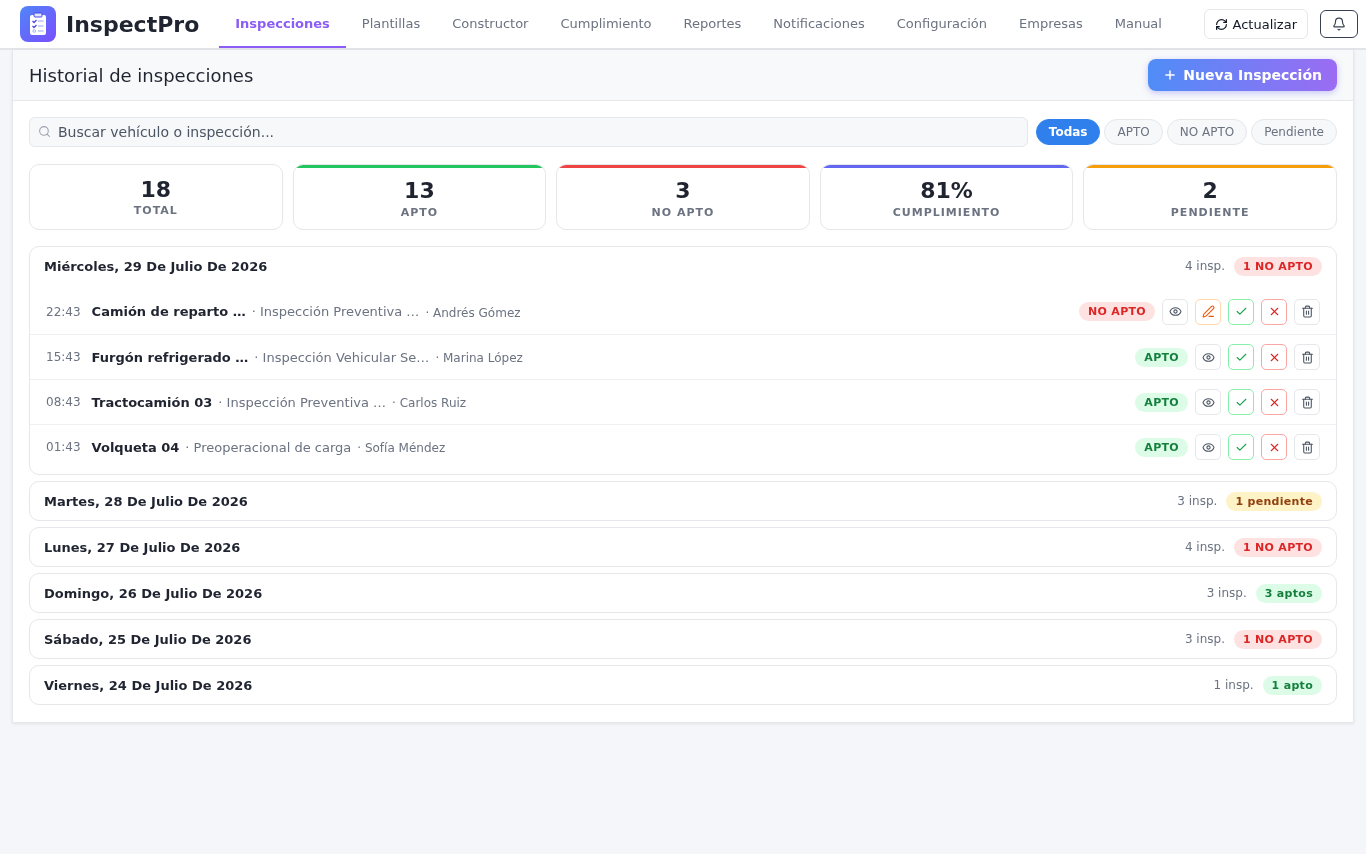  I want to click on stat-label: PENDIENTE, so click(1210, 212).